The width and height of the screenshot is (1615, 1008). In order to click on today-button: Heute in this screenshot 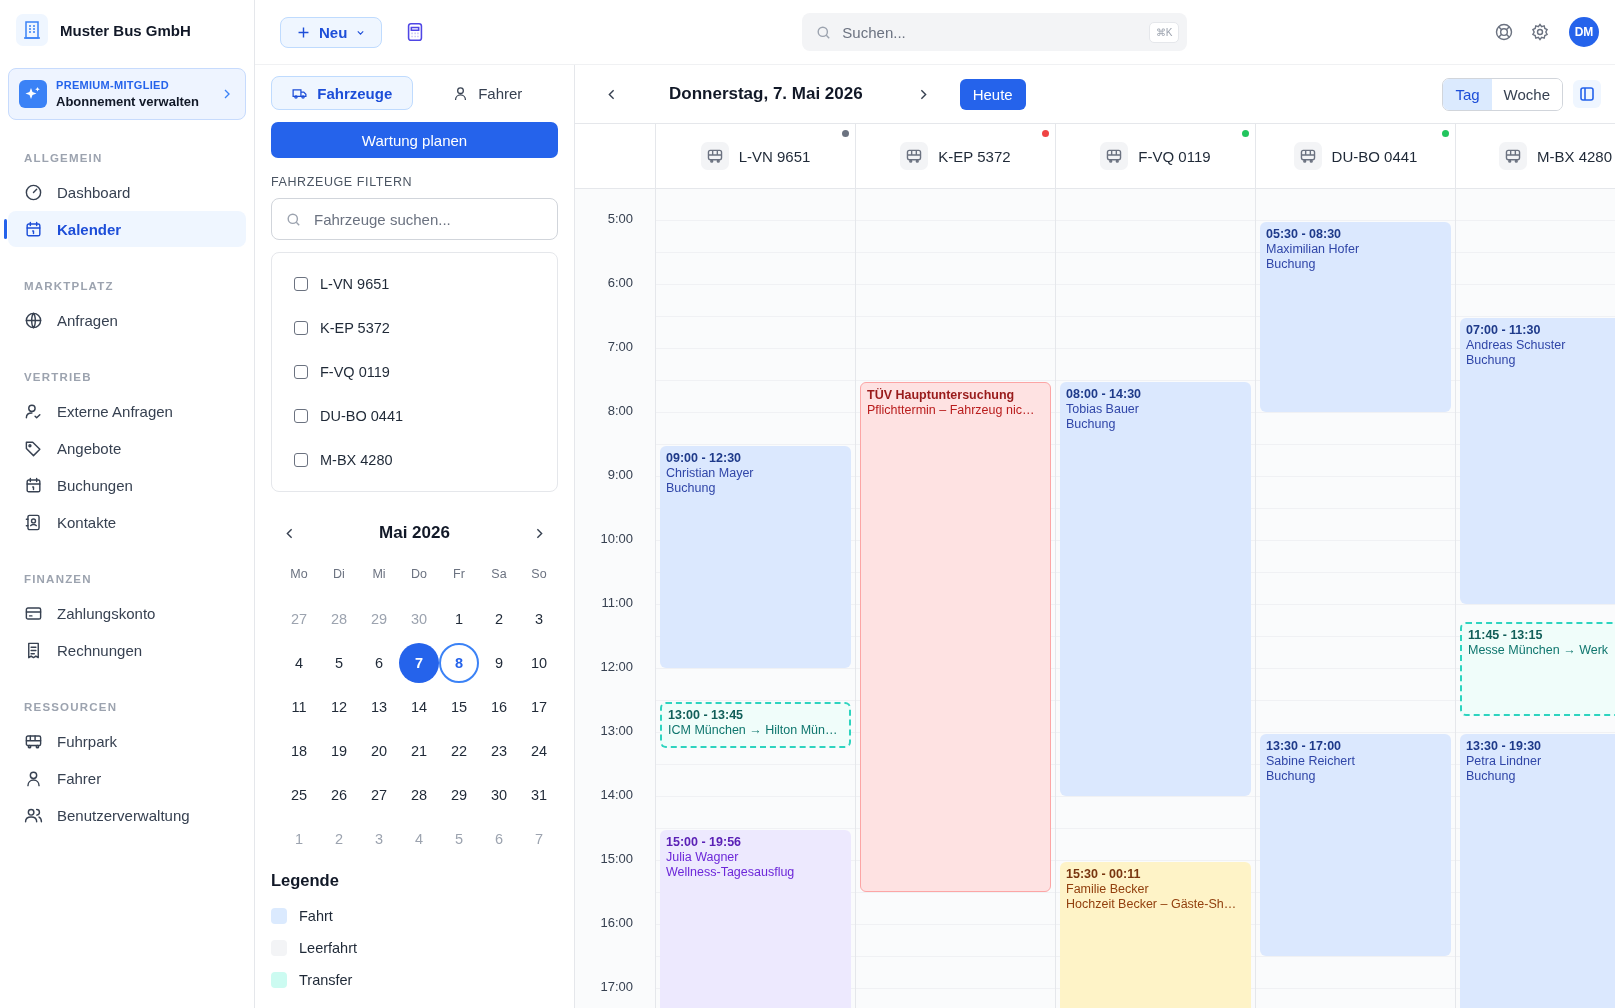, I will do `click(992, 94)`.